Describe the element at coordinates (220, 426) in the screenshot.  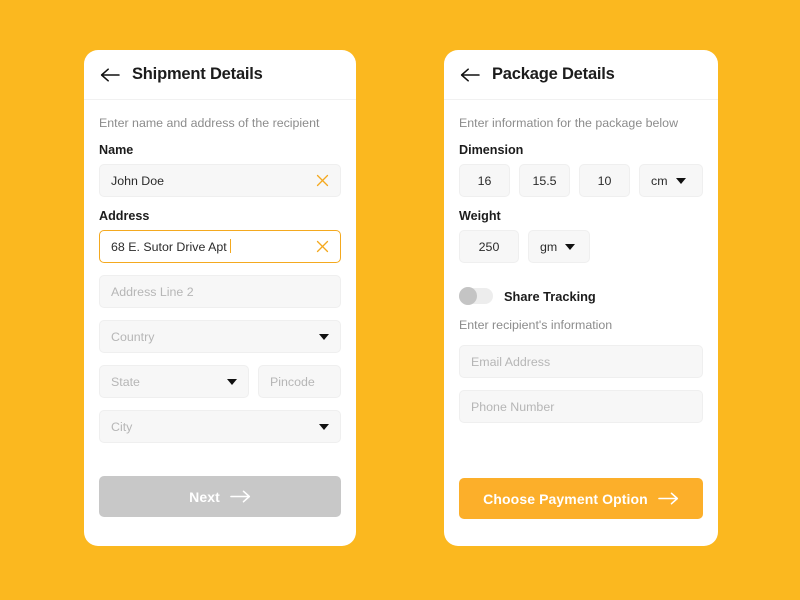
I see `city-select: City` at that location.